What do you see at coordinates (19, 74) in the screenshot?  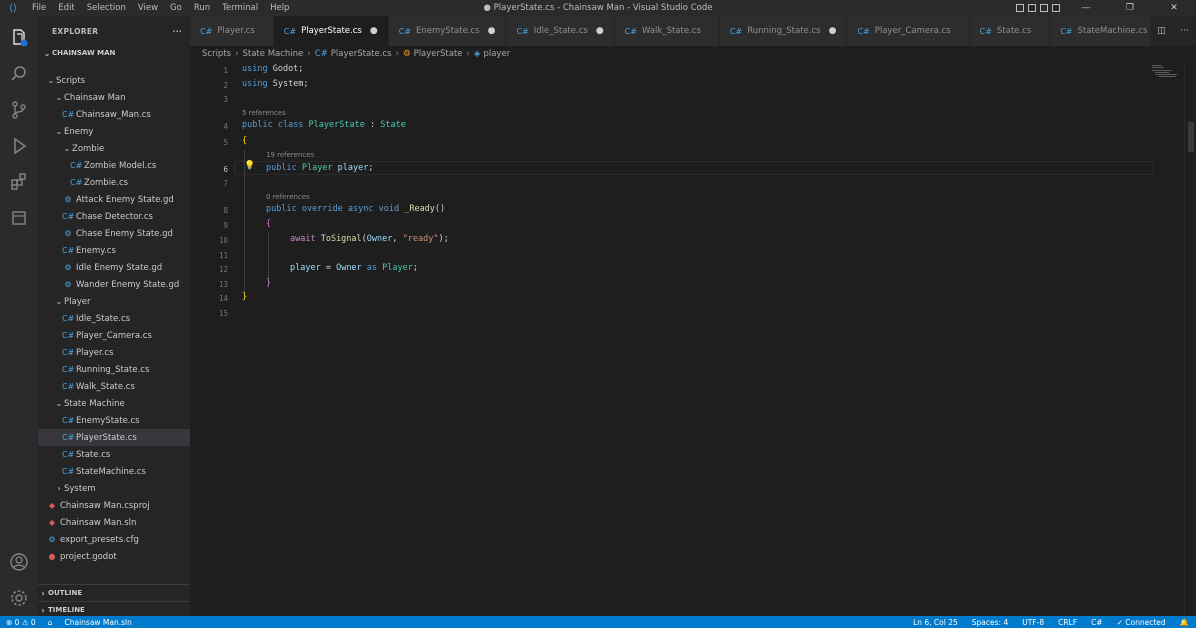 I see `search-icon` at bounding box center [19, 74].